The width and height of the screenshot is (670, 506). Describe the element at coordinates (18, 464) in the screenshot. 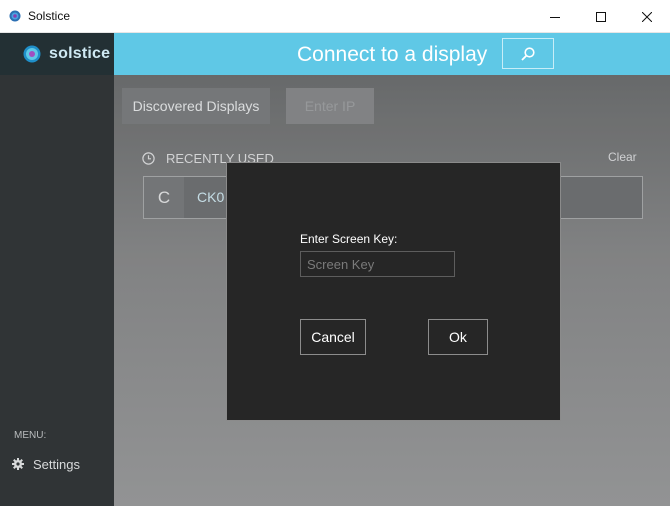

I see `gear-icon` at that location.